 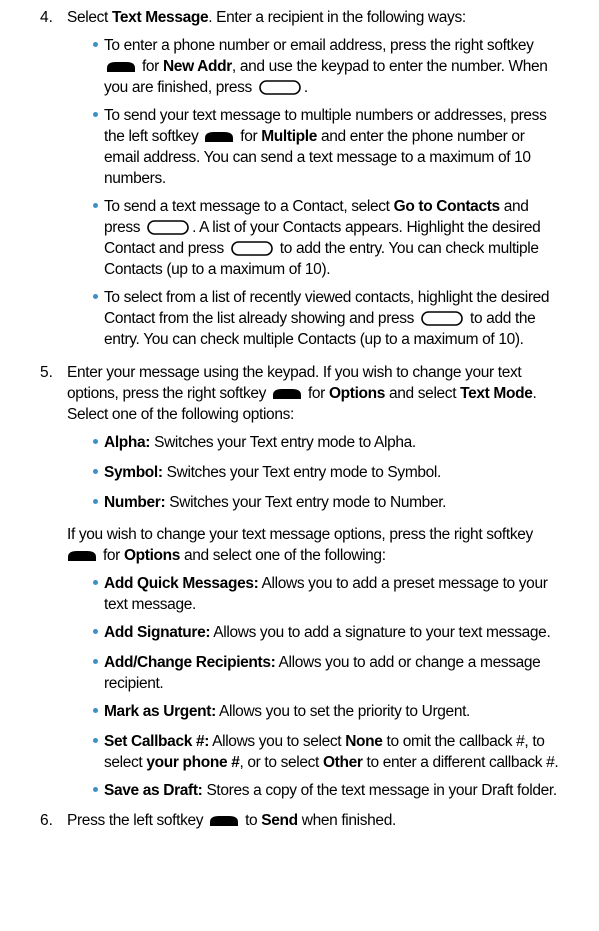 What do you see at coordinates (46, 372) in the screenshot?
I see `step-number: 5.` at bounding box center [46, 372].